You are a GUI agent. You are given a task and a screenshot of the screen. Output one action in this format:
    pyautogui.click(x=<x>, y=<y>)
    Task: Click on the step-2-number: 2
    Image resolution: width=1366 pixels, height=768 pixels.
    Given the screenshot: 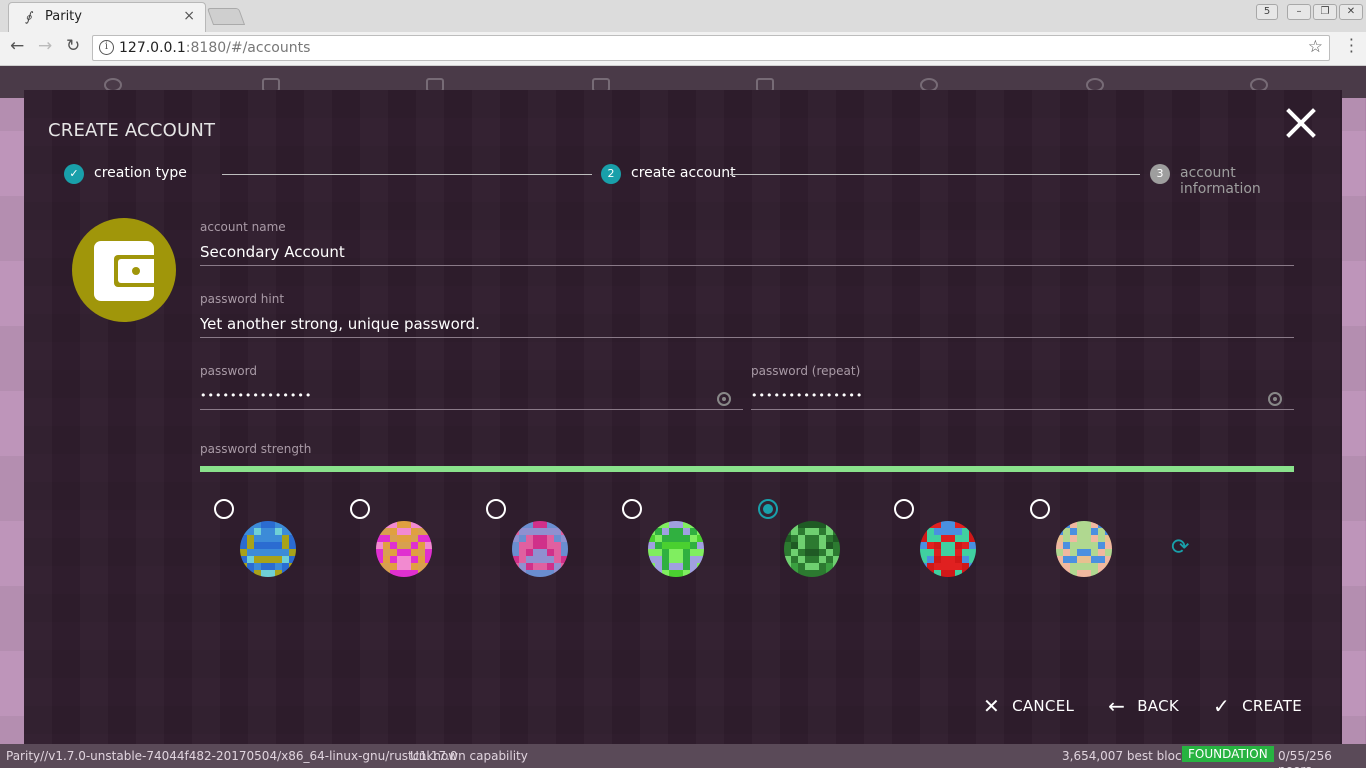 What is the action you would take?
    pyautogui.click(x=611, y=174)
    